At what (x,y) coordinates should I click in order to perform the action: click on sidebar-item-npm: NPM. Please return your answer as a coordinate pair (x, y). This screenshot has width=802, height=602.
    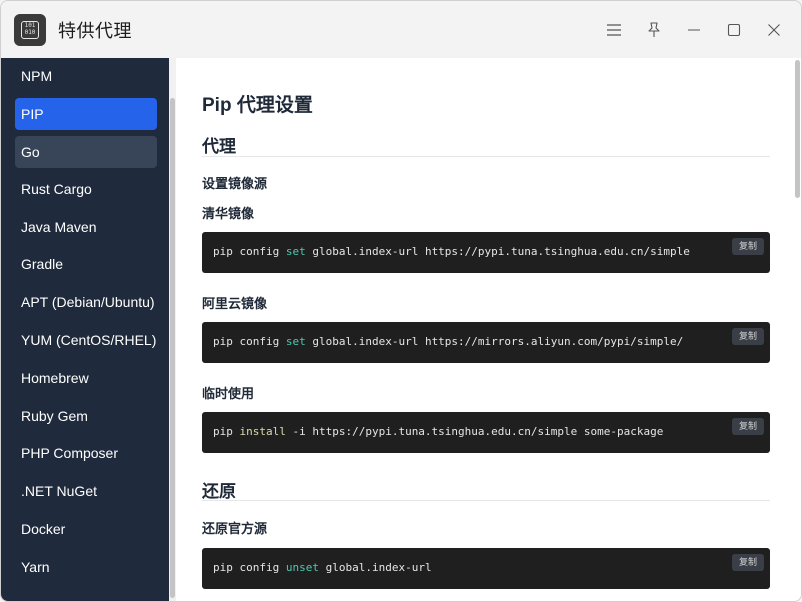
    Looking at the image, I should click on (86, 76).